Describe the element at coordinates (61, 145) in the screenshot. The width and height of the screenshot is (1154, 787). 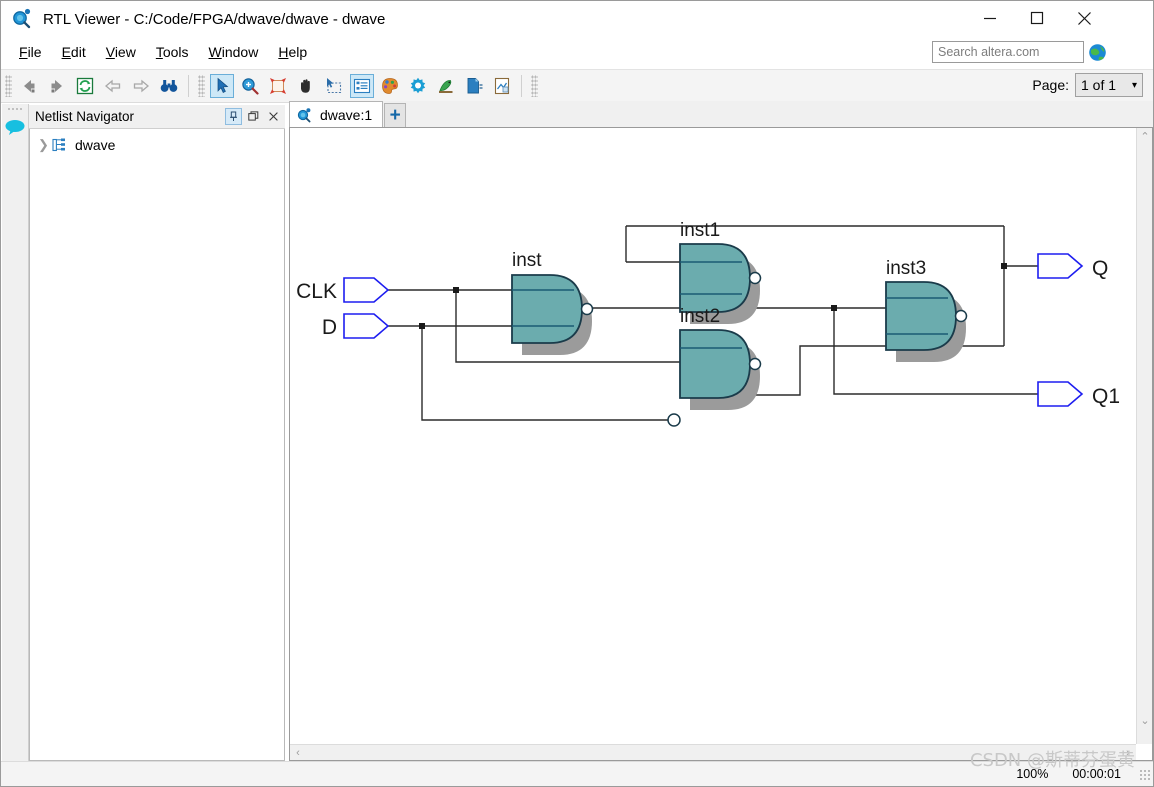
I see `hierarchy-icon` at that location.